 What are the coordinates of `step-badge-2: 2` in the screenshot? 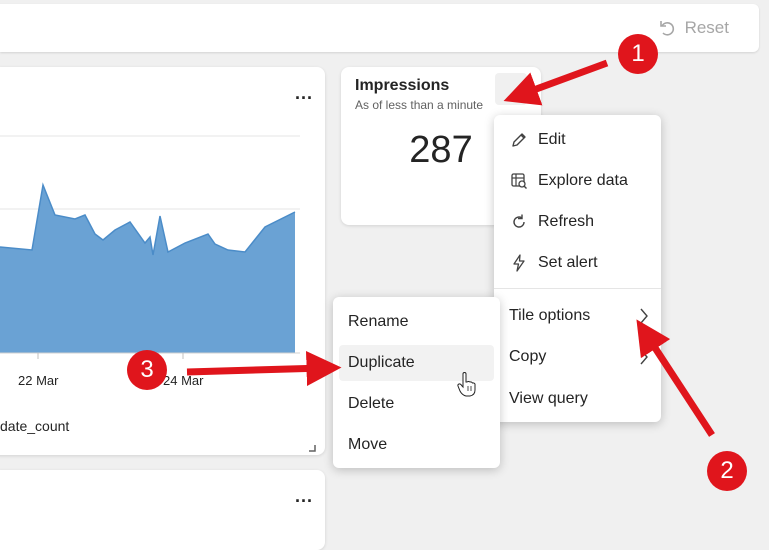 It's located at (727, 471).